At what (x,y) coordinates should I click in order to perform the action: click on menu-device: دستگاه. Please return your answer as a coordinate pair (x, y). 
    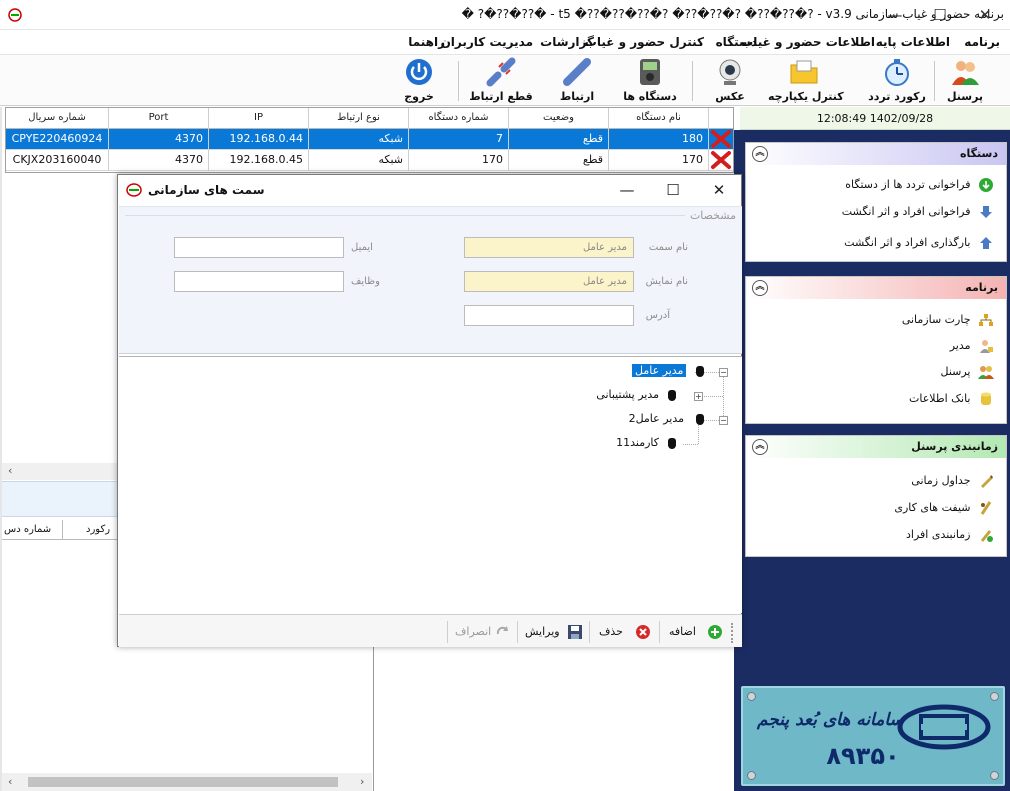
    Looking at the image, I should click on (736, 42).